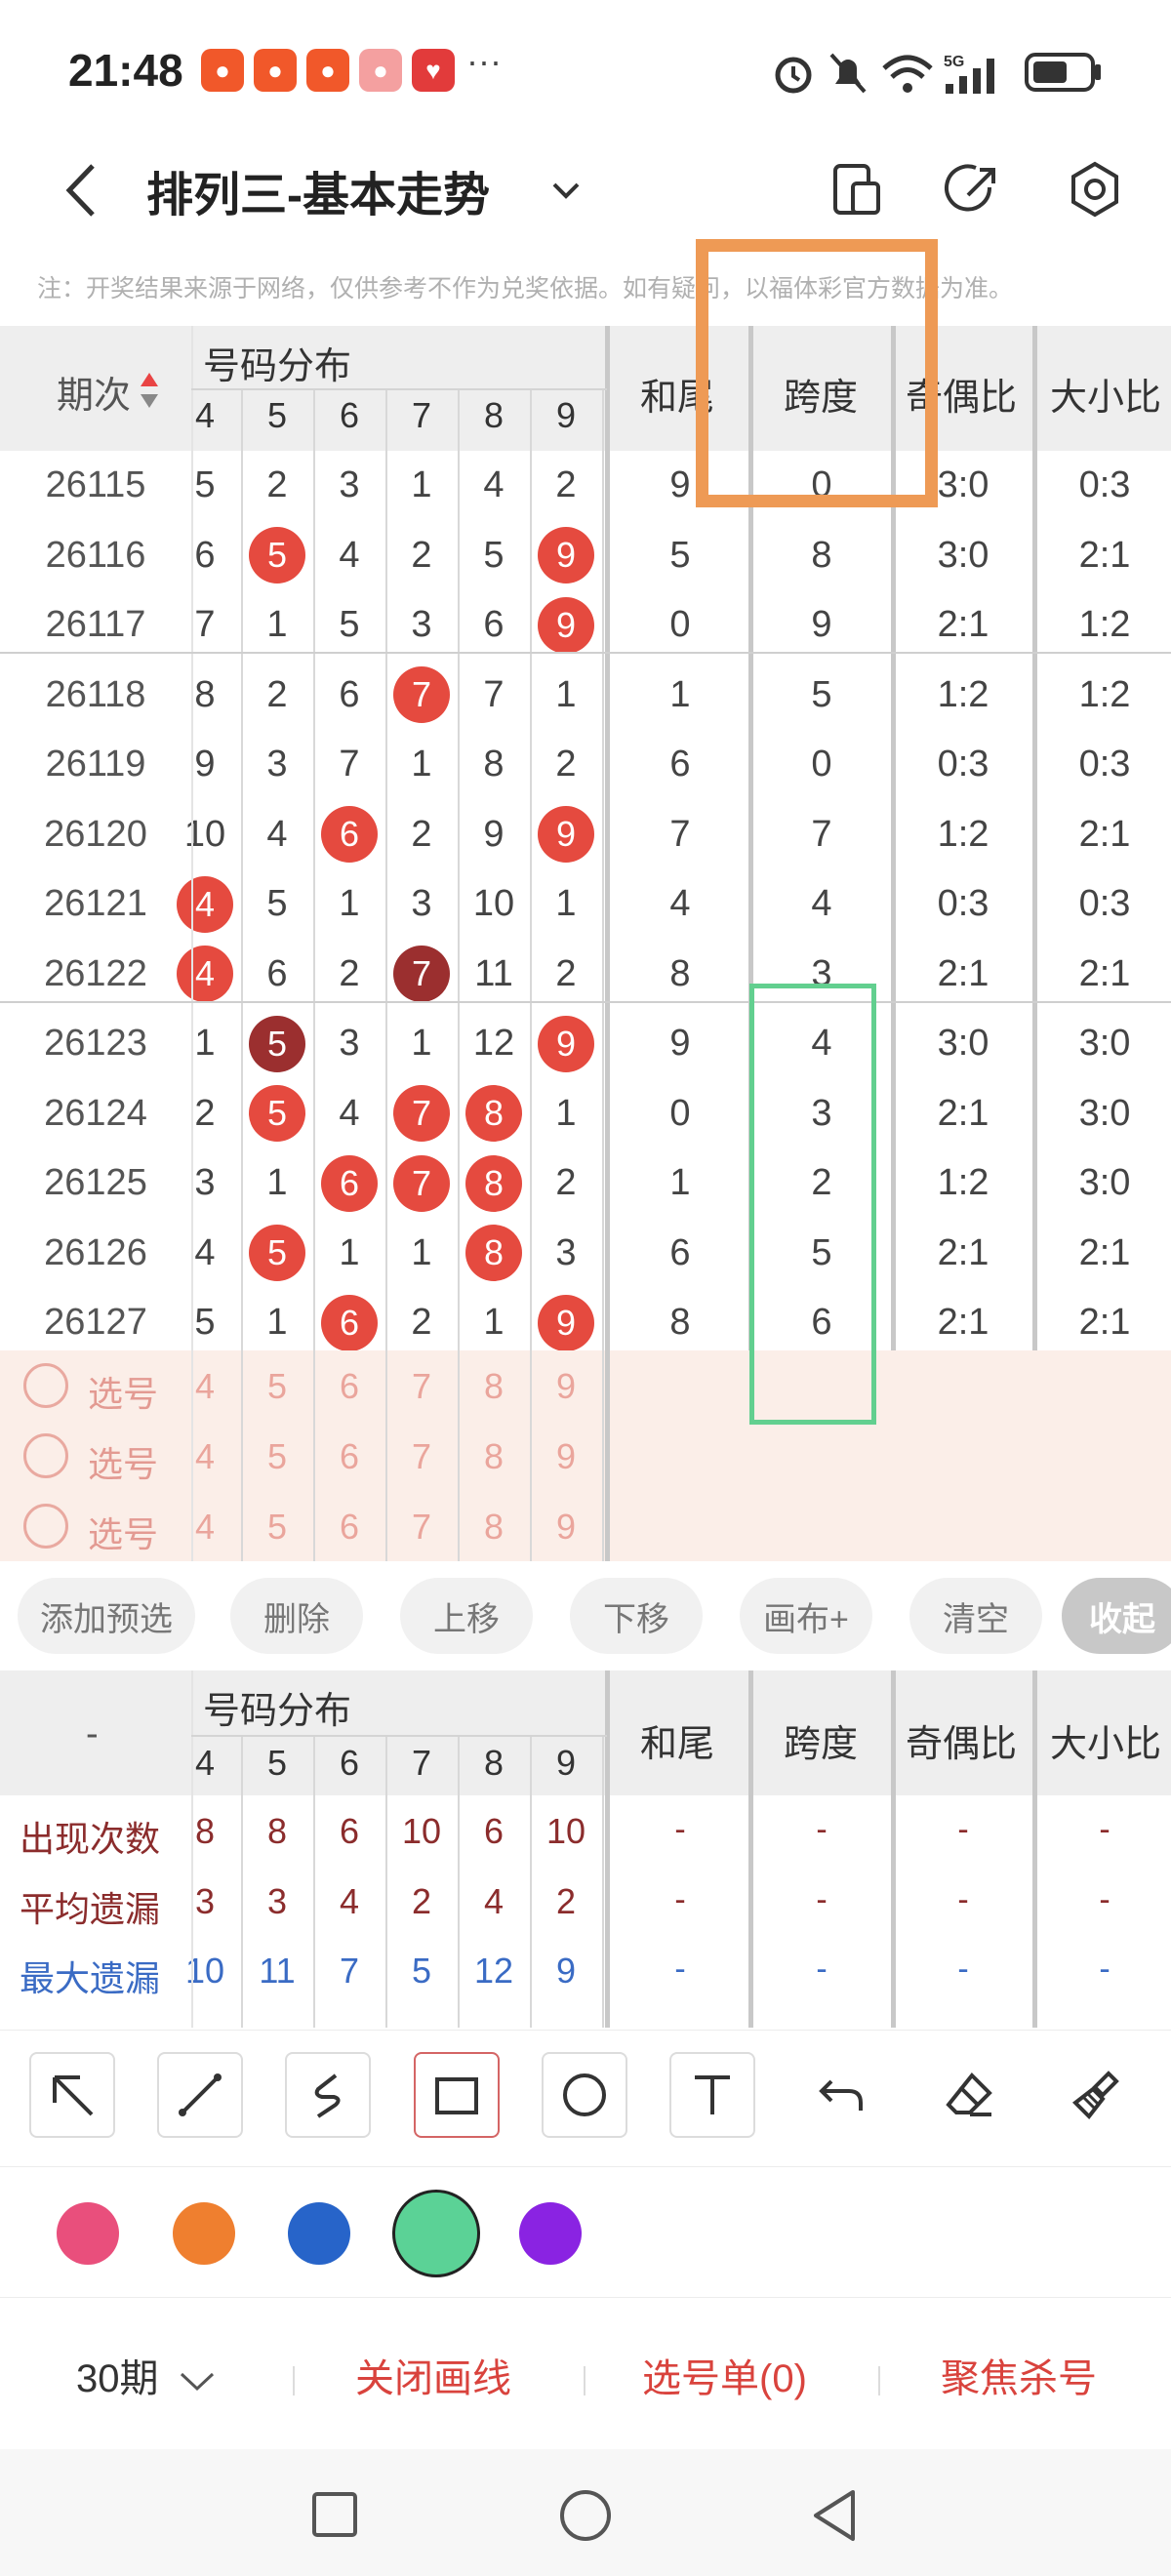 The image size is (1171, 2576). Describe the element at coordinates (349, 835) in the screenshot. I see `winning-number-ball: 6` at that location.